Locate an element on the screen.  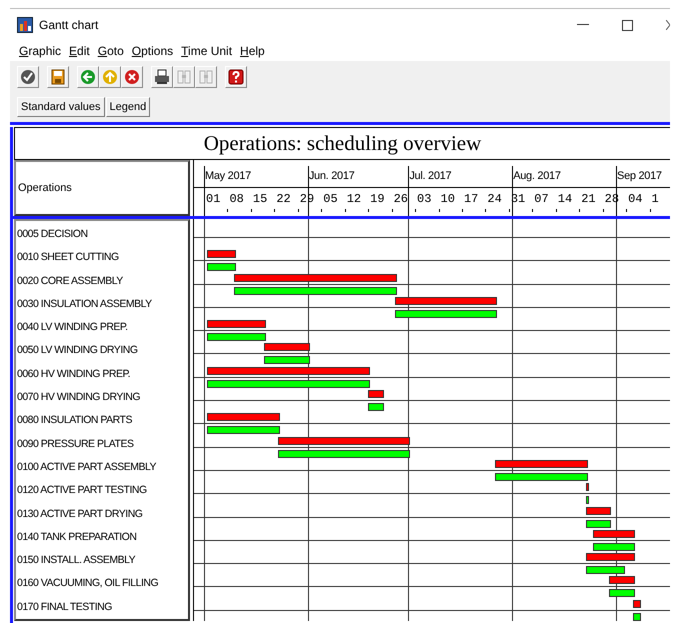
day-label: 01 is located at coordinates (212, 199).